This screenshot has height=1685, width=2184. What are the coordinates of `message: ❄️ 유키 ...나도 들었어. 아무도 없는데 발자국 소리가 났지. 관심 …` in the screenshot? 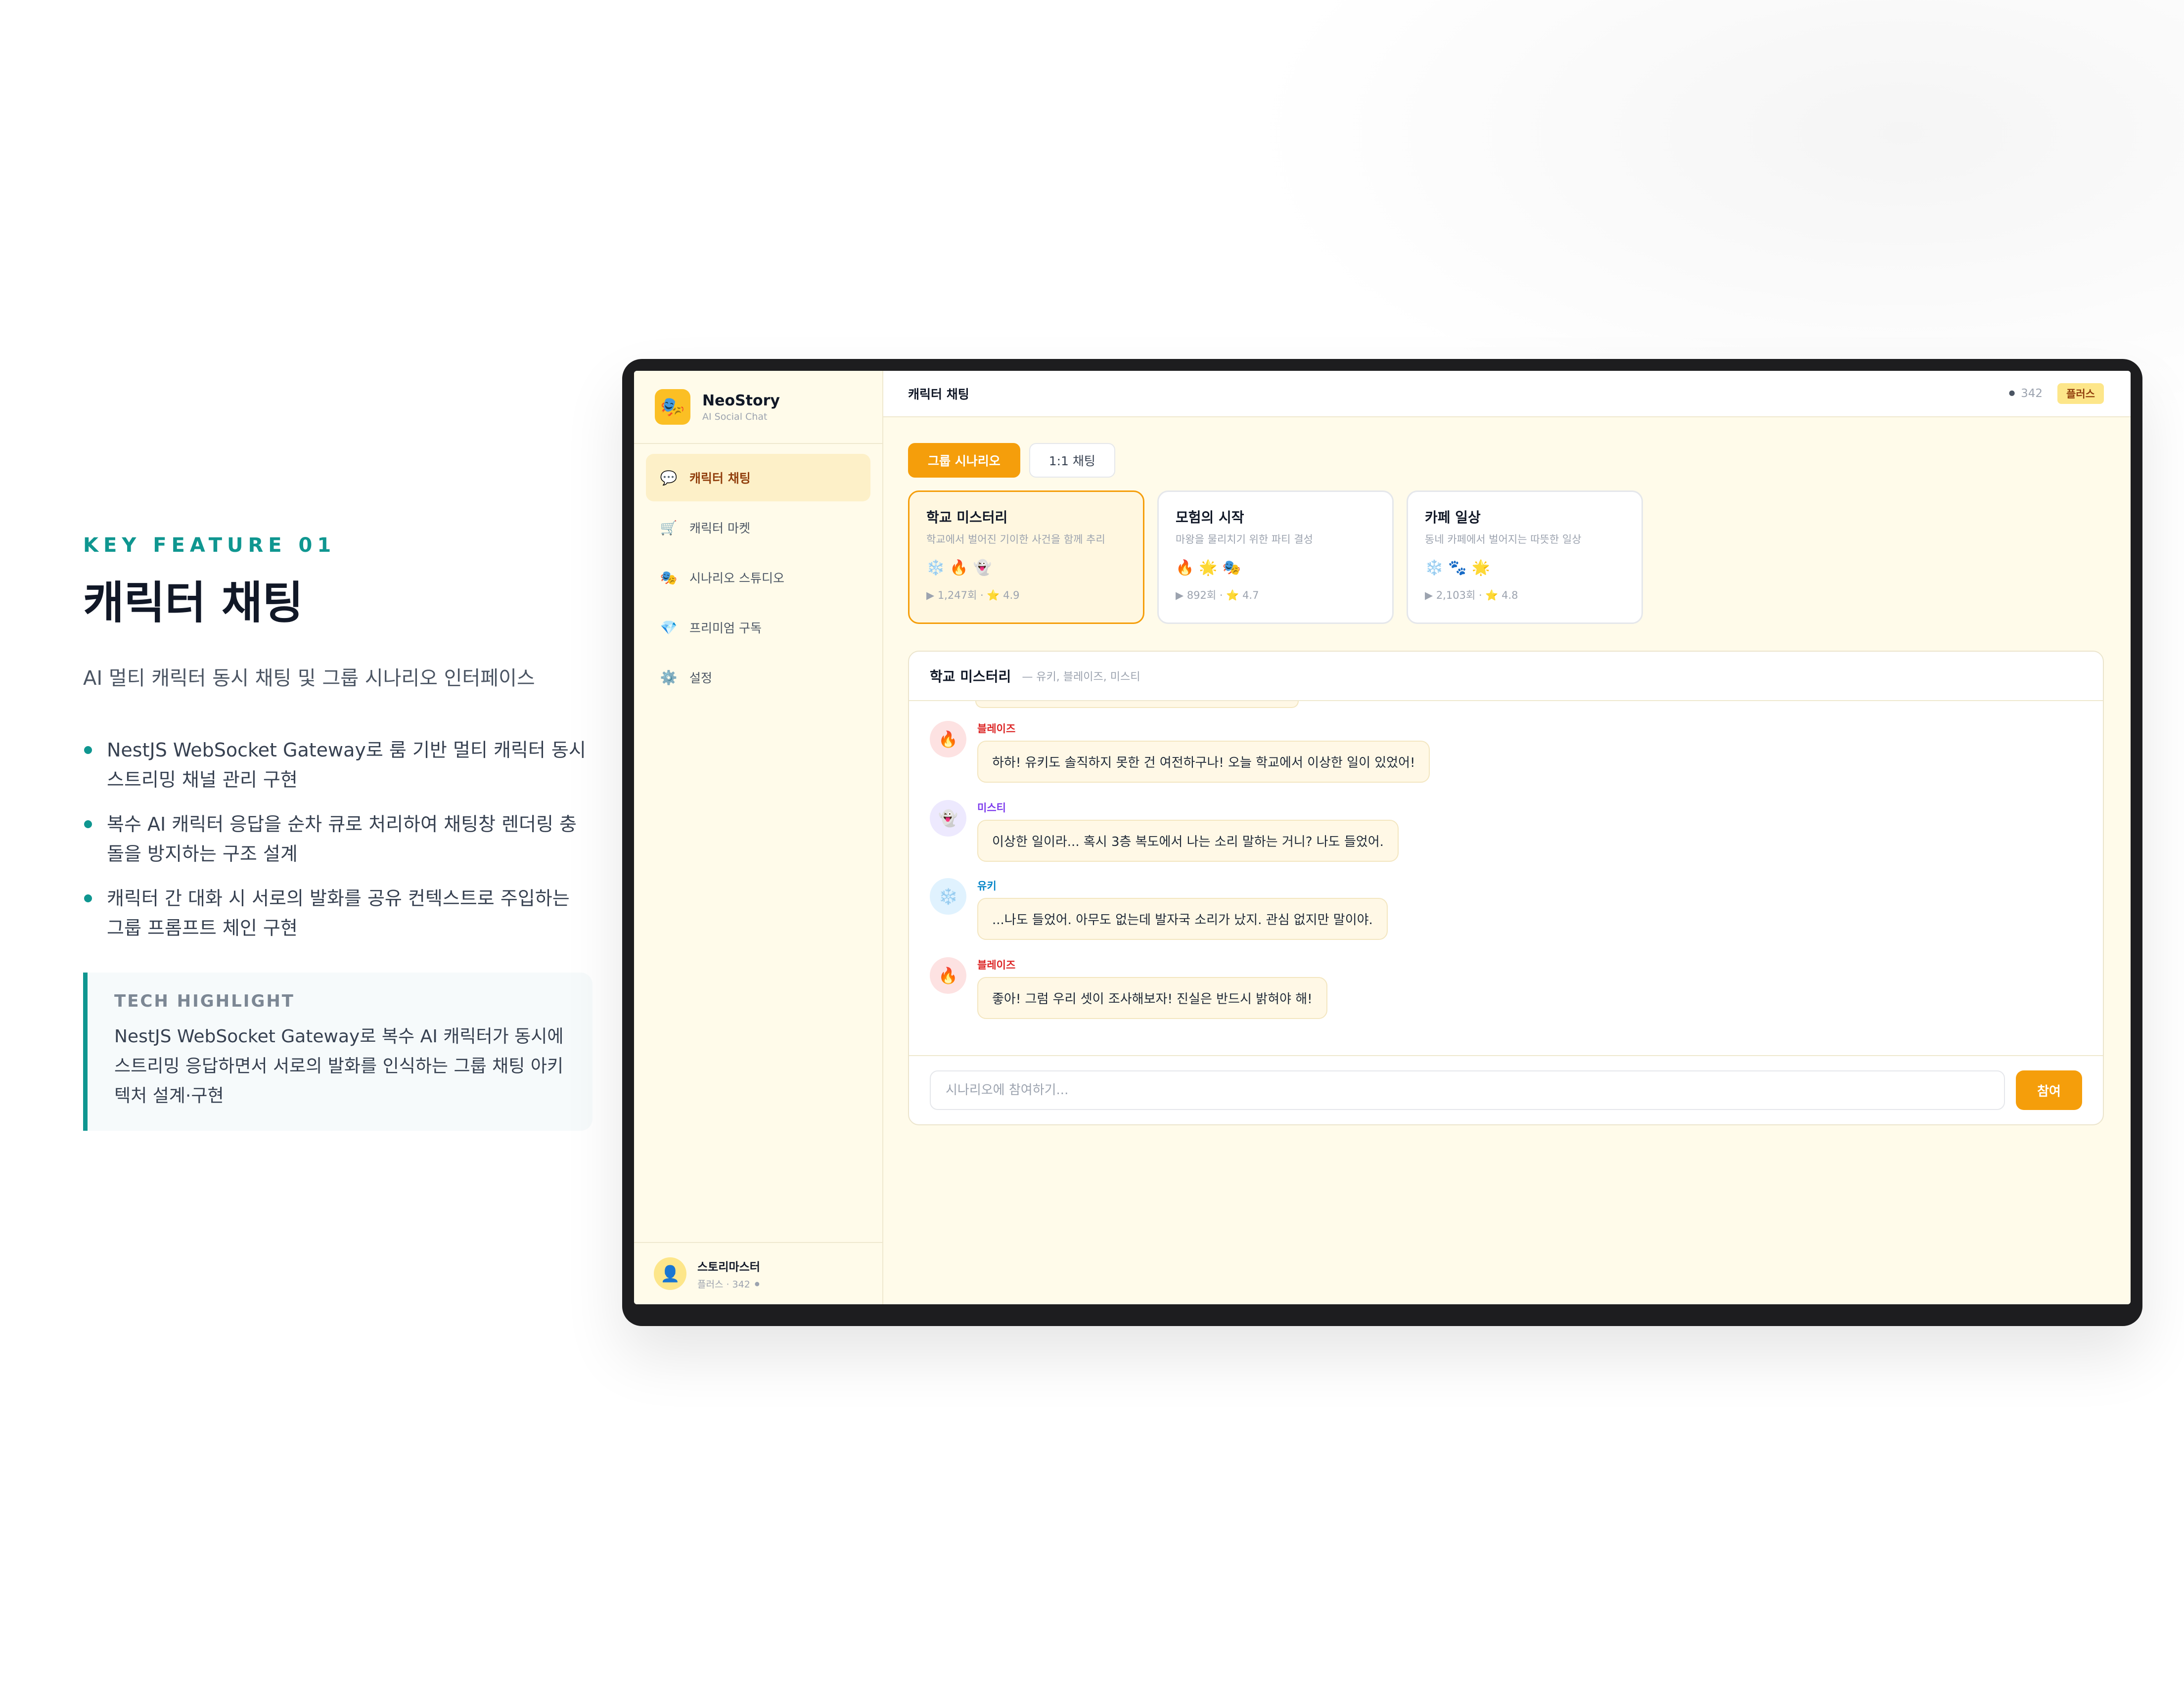 It's located at (1159, 909).